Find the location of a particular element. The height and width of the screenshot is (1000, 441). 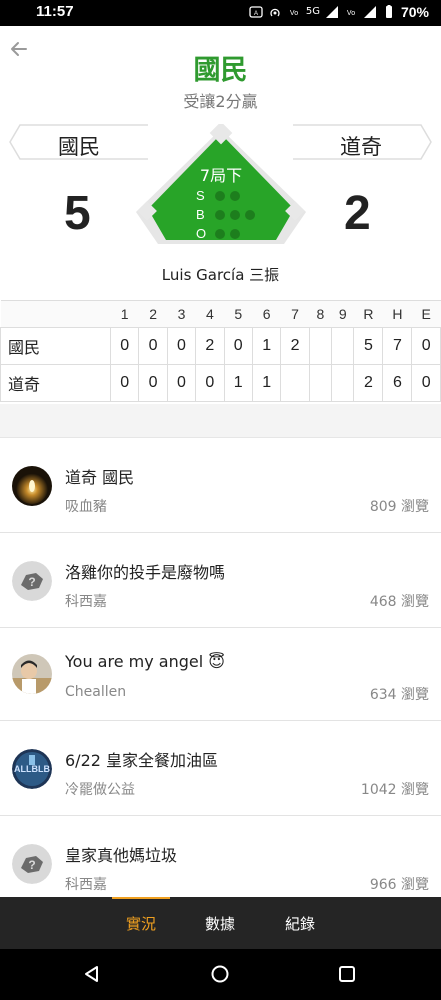

inning-header: 8 is located at coordinates (320, 314).